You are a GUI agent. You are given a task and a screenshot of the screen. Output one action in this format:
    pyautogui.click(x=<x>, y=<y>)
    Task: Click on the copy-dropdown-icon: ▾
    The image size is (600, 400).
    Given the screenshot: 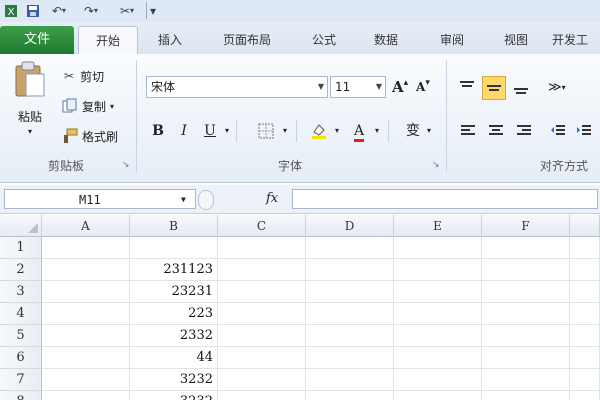 What is the action you would take?
    pyautogui.click(x=112, y=106)
    